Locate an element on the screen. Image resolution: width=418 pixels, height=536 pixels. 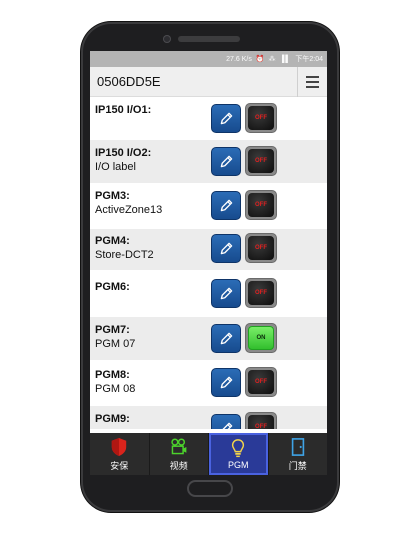
door-icon is located at coordinates (297, 446).